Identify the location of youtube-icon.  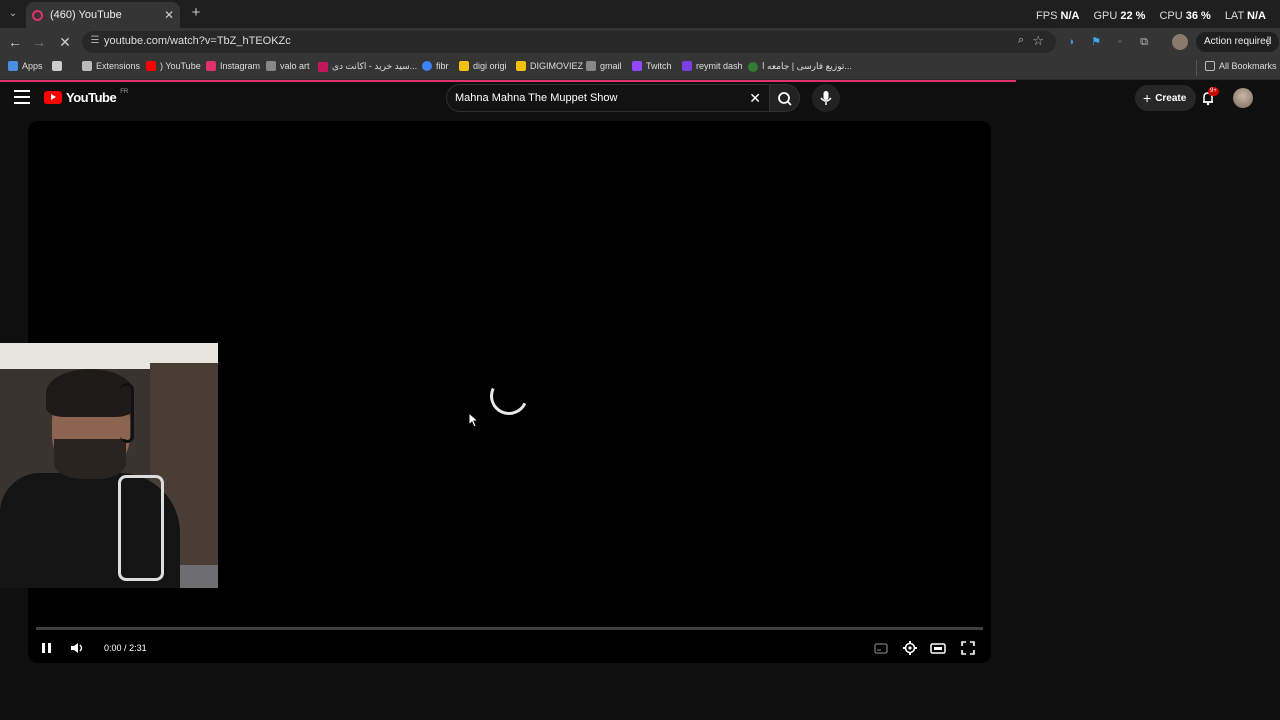
(151, 66).